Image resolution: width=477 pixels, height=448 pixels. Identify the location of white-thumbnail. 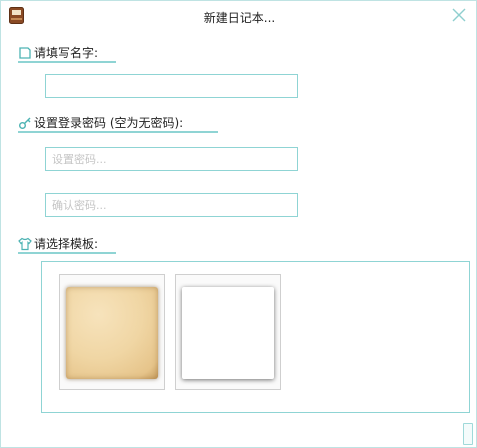
(228, 333).